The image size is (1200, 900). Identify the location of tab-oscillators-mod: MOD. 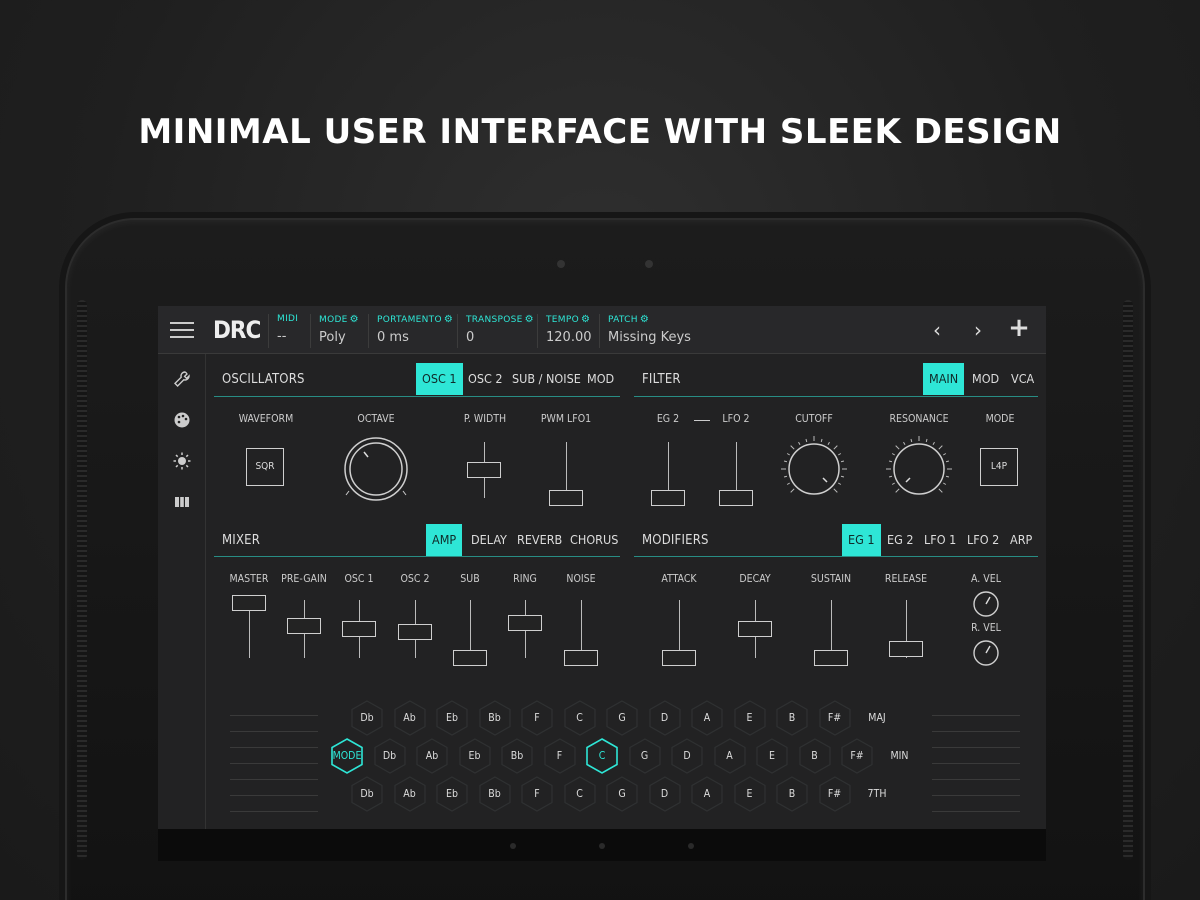
(600, 379).